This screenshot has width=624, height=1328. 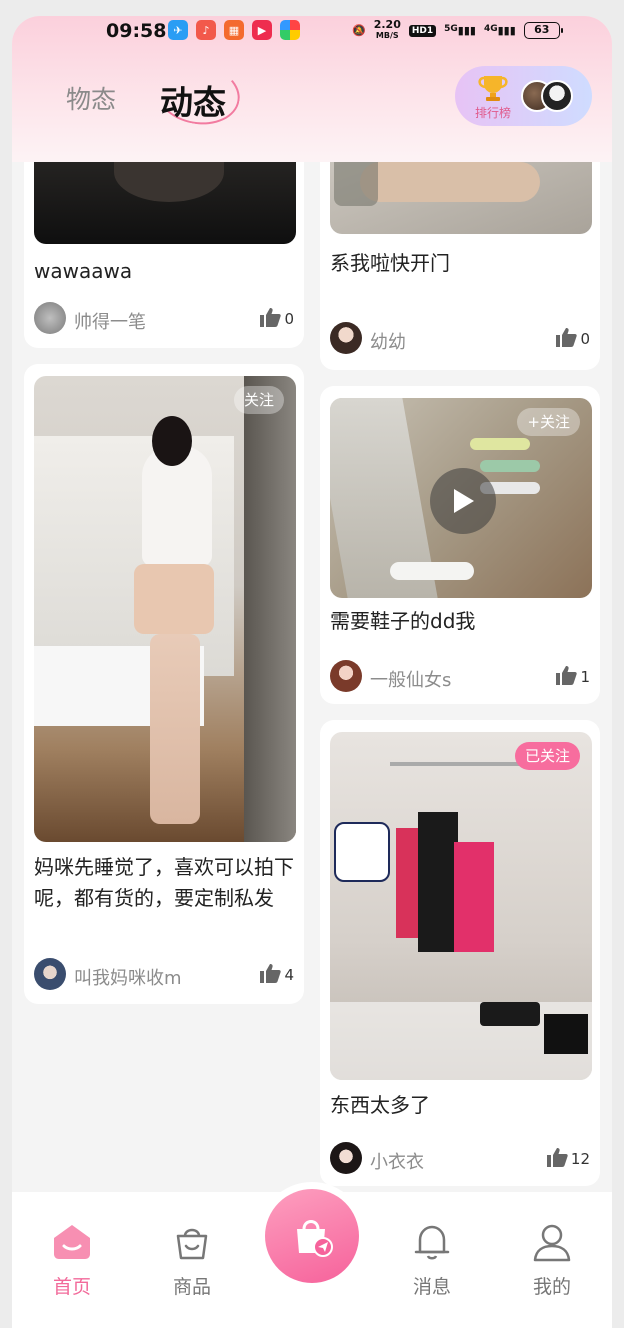 I want to click on like-count: 12, so click(x=580, y=1159).